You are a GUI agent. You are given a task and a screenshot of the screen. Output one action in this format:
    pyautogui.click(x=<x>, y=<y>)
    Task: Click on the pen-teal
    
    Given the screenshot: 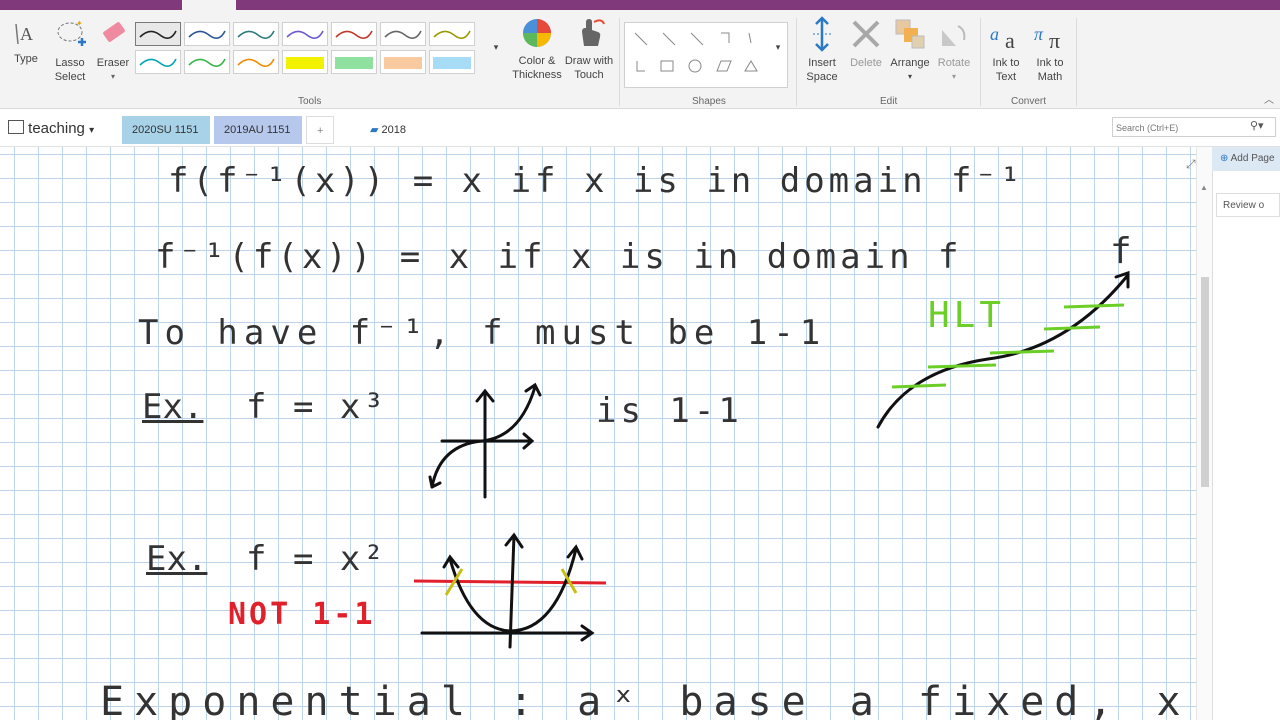 What is the action you would take?
    pyautogui.click(x=256, y=34)
    